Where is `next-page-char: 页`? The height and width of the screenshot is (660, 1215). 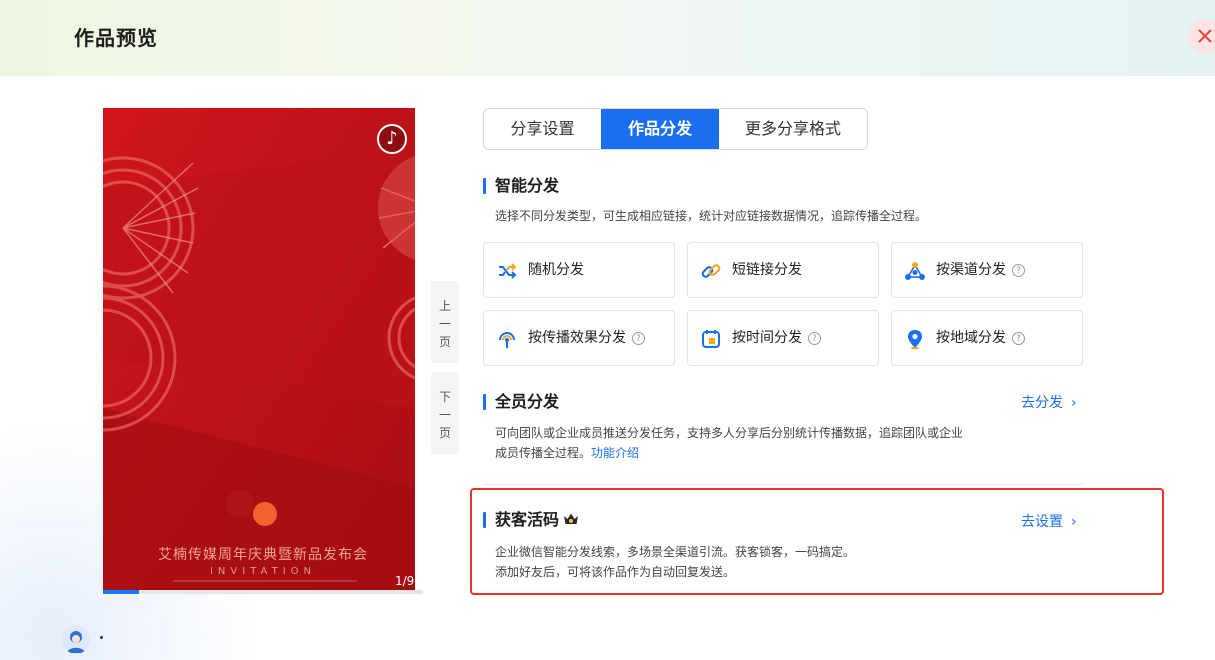 next-page-char: 页 is located at coordinates (444, 433).